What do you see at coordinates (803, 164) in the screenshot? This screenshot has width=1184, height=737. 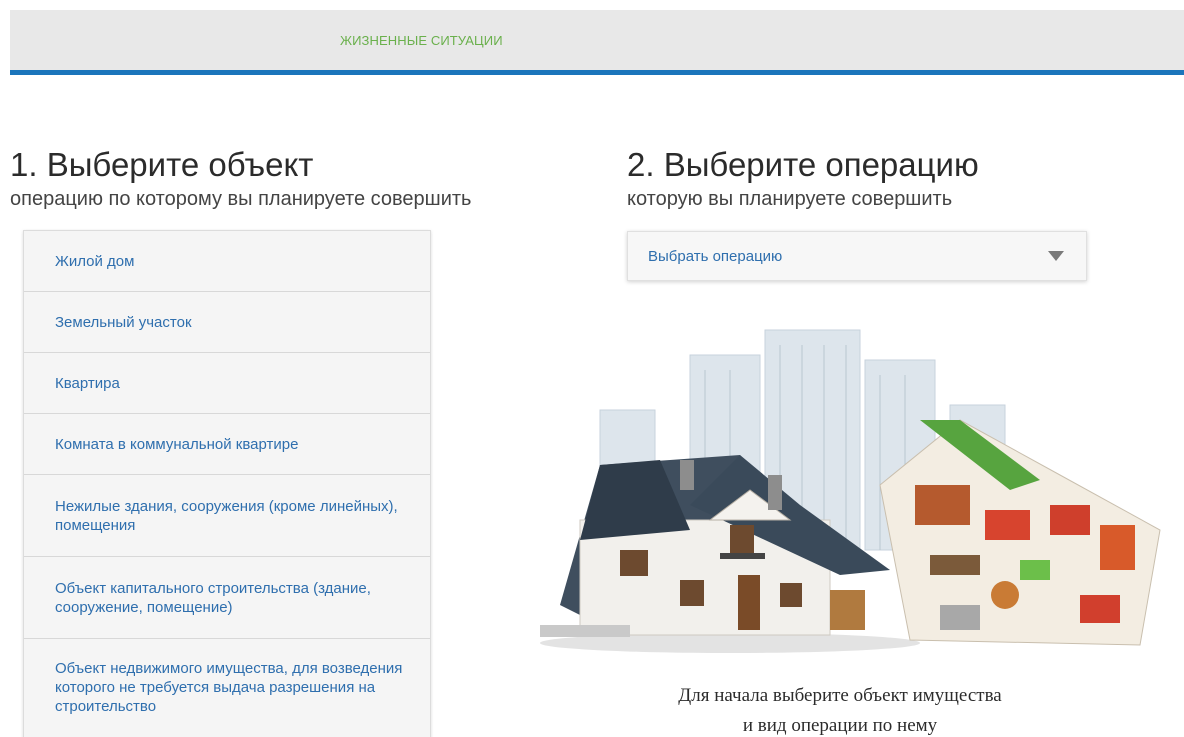 I see `step2-title: 2. Выберите операцию` at bounding box center [803, 164].